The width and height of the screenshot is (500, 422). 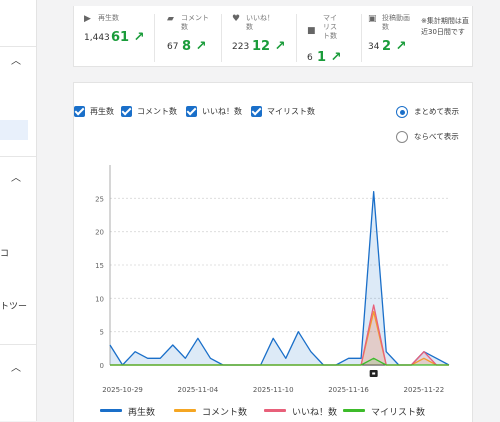 What do you see at coordinates (424, 390) in the screenshot?
I see `x-tick-label: 2025-11-22` at bounding box center [424, 390].